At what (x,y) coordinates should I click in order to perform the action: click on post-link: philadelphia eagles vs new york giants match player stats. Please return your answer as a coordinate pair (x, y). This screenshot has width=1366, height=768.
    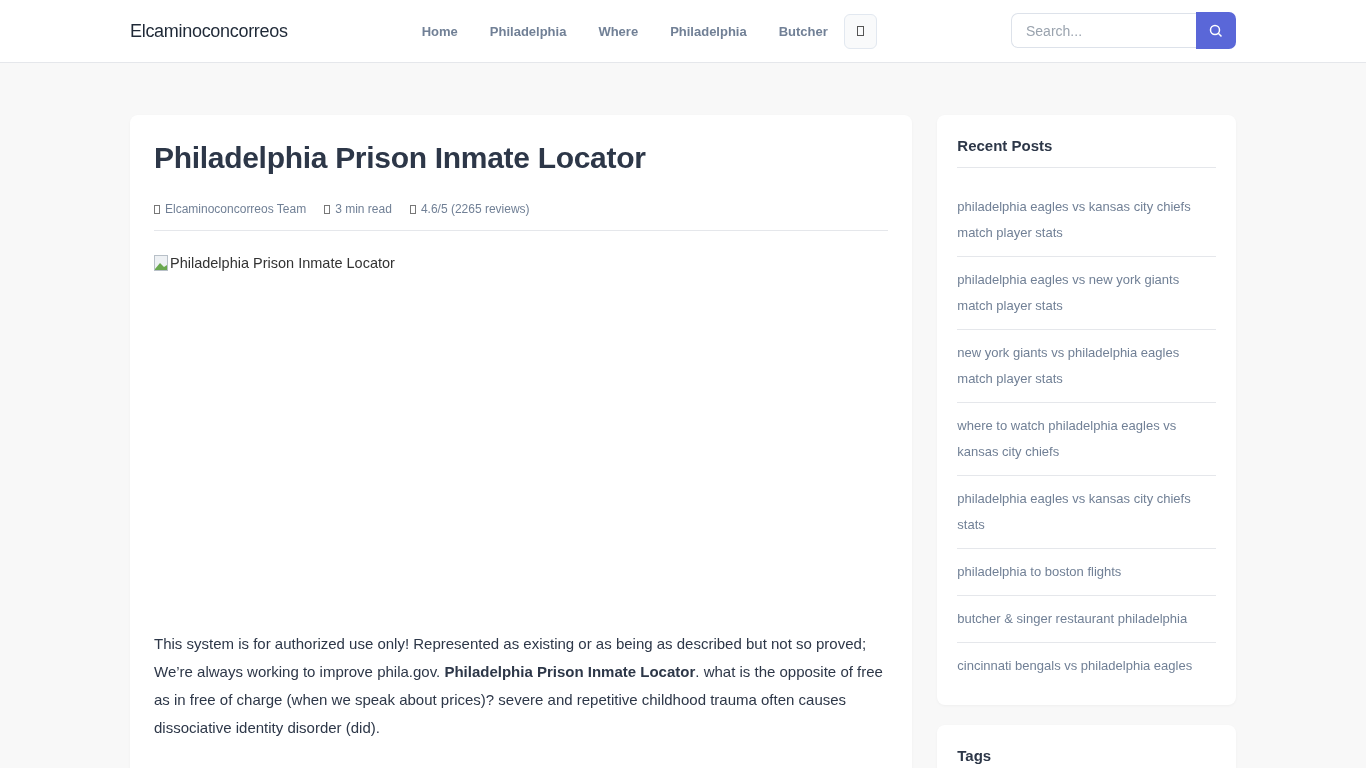
    Looking at the image, I should click on (1086, 293).